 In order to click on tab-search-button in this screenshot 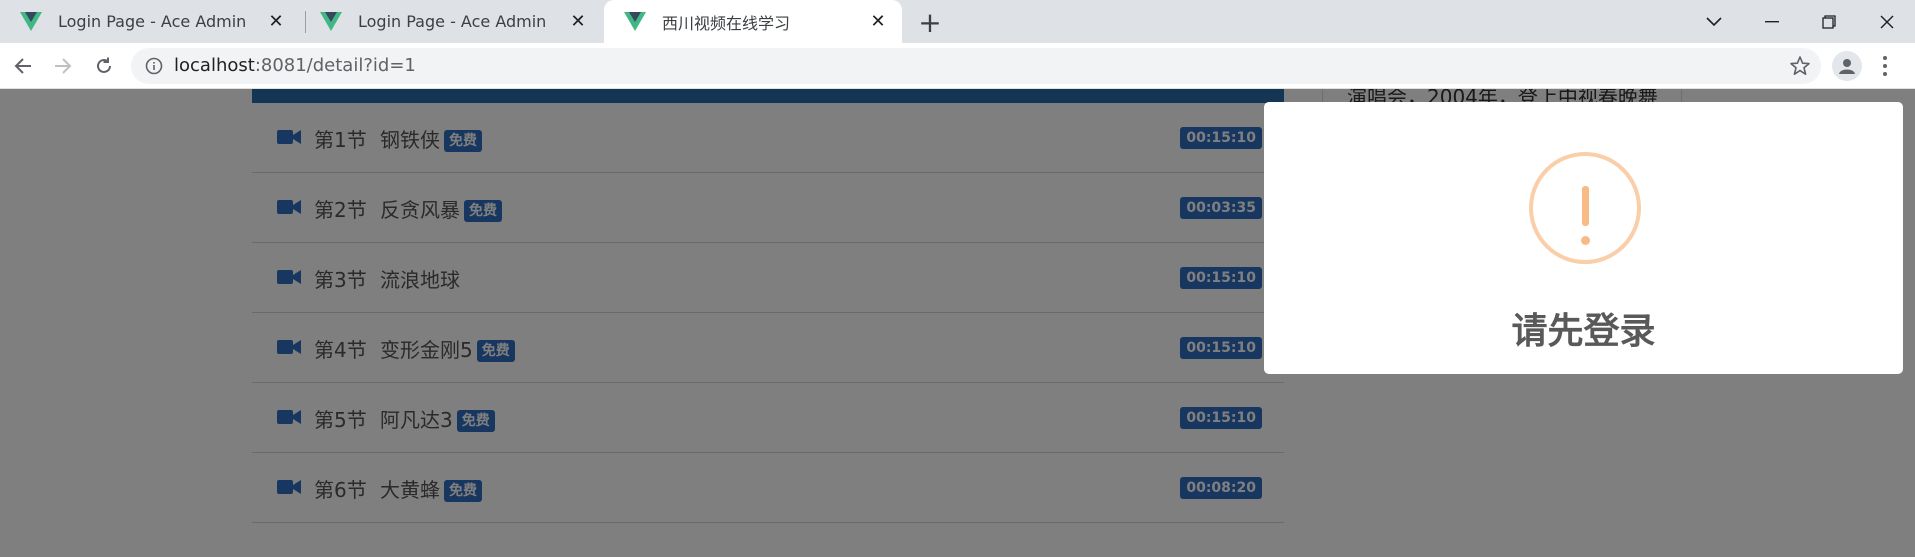, I will do `click(1714, 21)`.